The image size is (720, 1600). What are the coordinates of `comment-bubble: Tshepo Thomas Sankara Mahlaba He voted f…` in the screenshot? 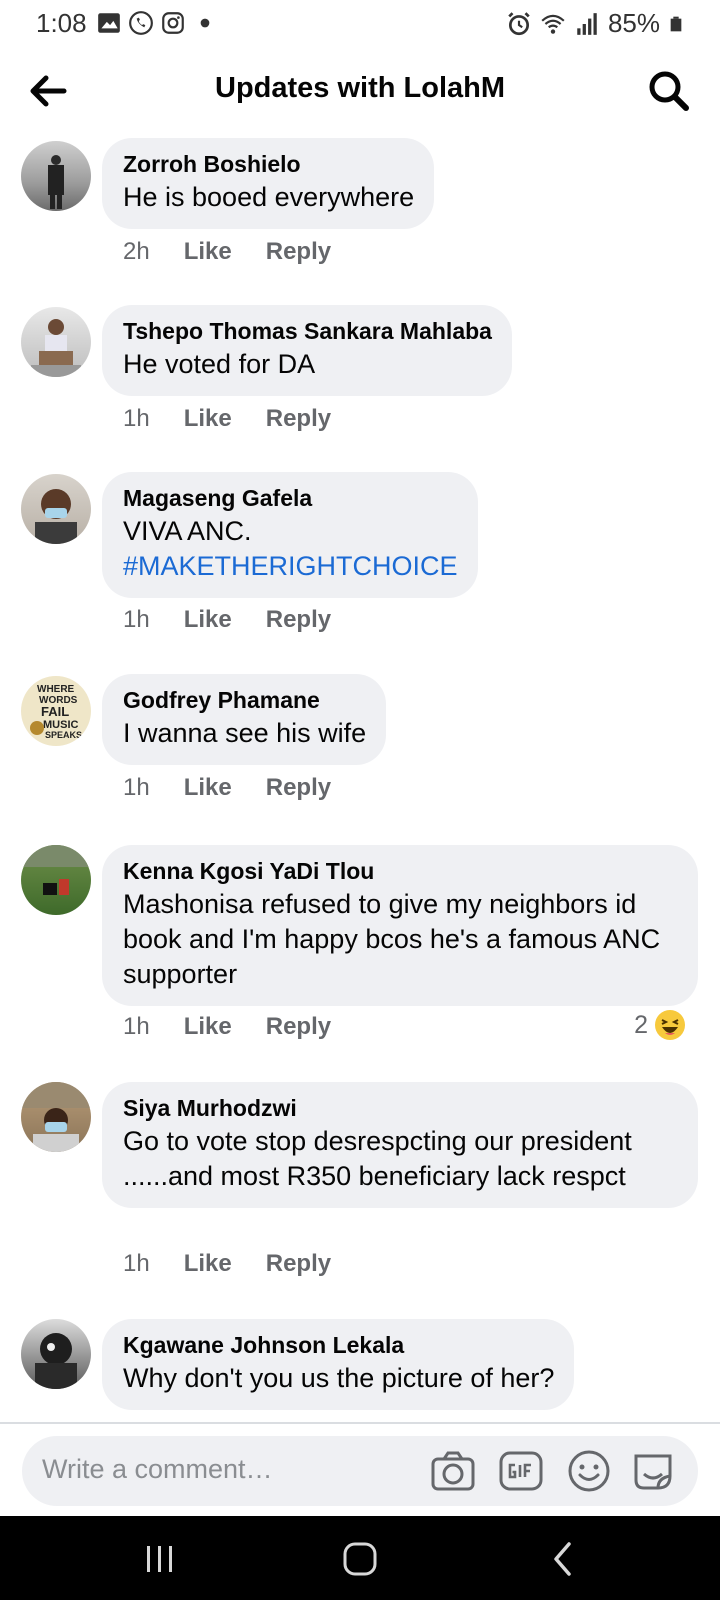 It's located at (307, 350).